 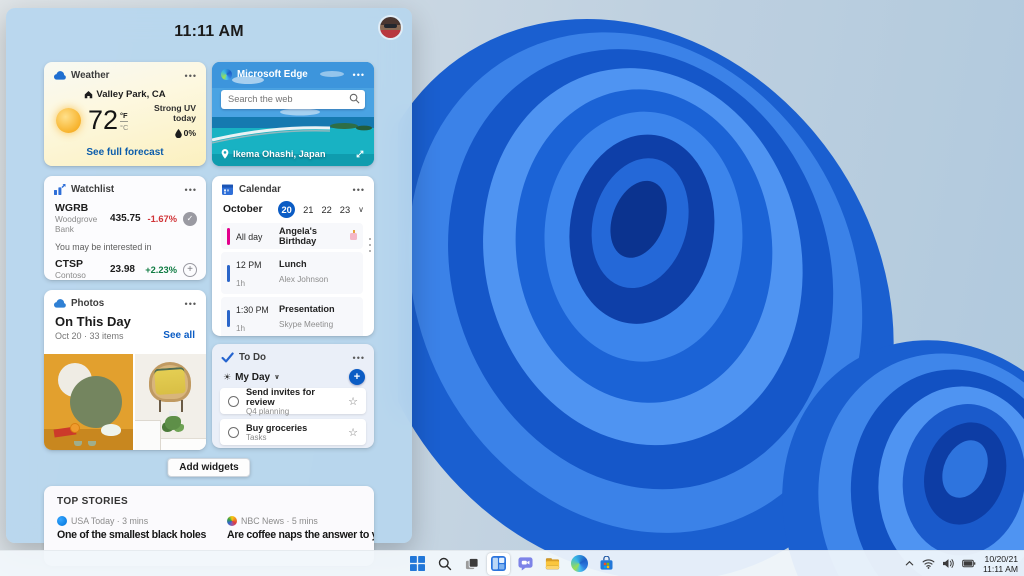 What do you see at coordinates (444, 564) in the screenshot?
I see `search-button` at bounding box center [444, 564].